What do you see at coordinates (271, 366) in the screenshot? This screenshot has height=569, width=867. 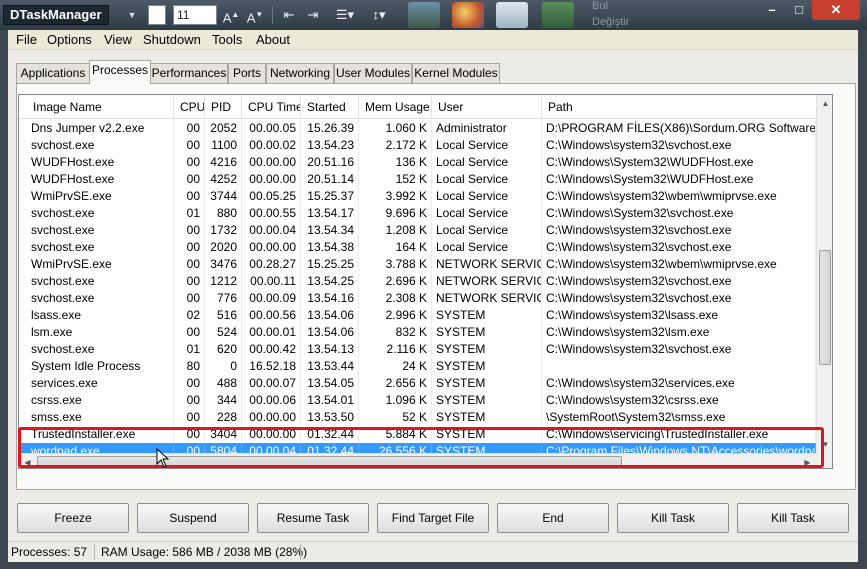 I see `cell-cpu-time: 16.52.18` at bounding box center [271, 366].